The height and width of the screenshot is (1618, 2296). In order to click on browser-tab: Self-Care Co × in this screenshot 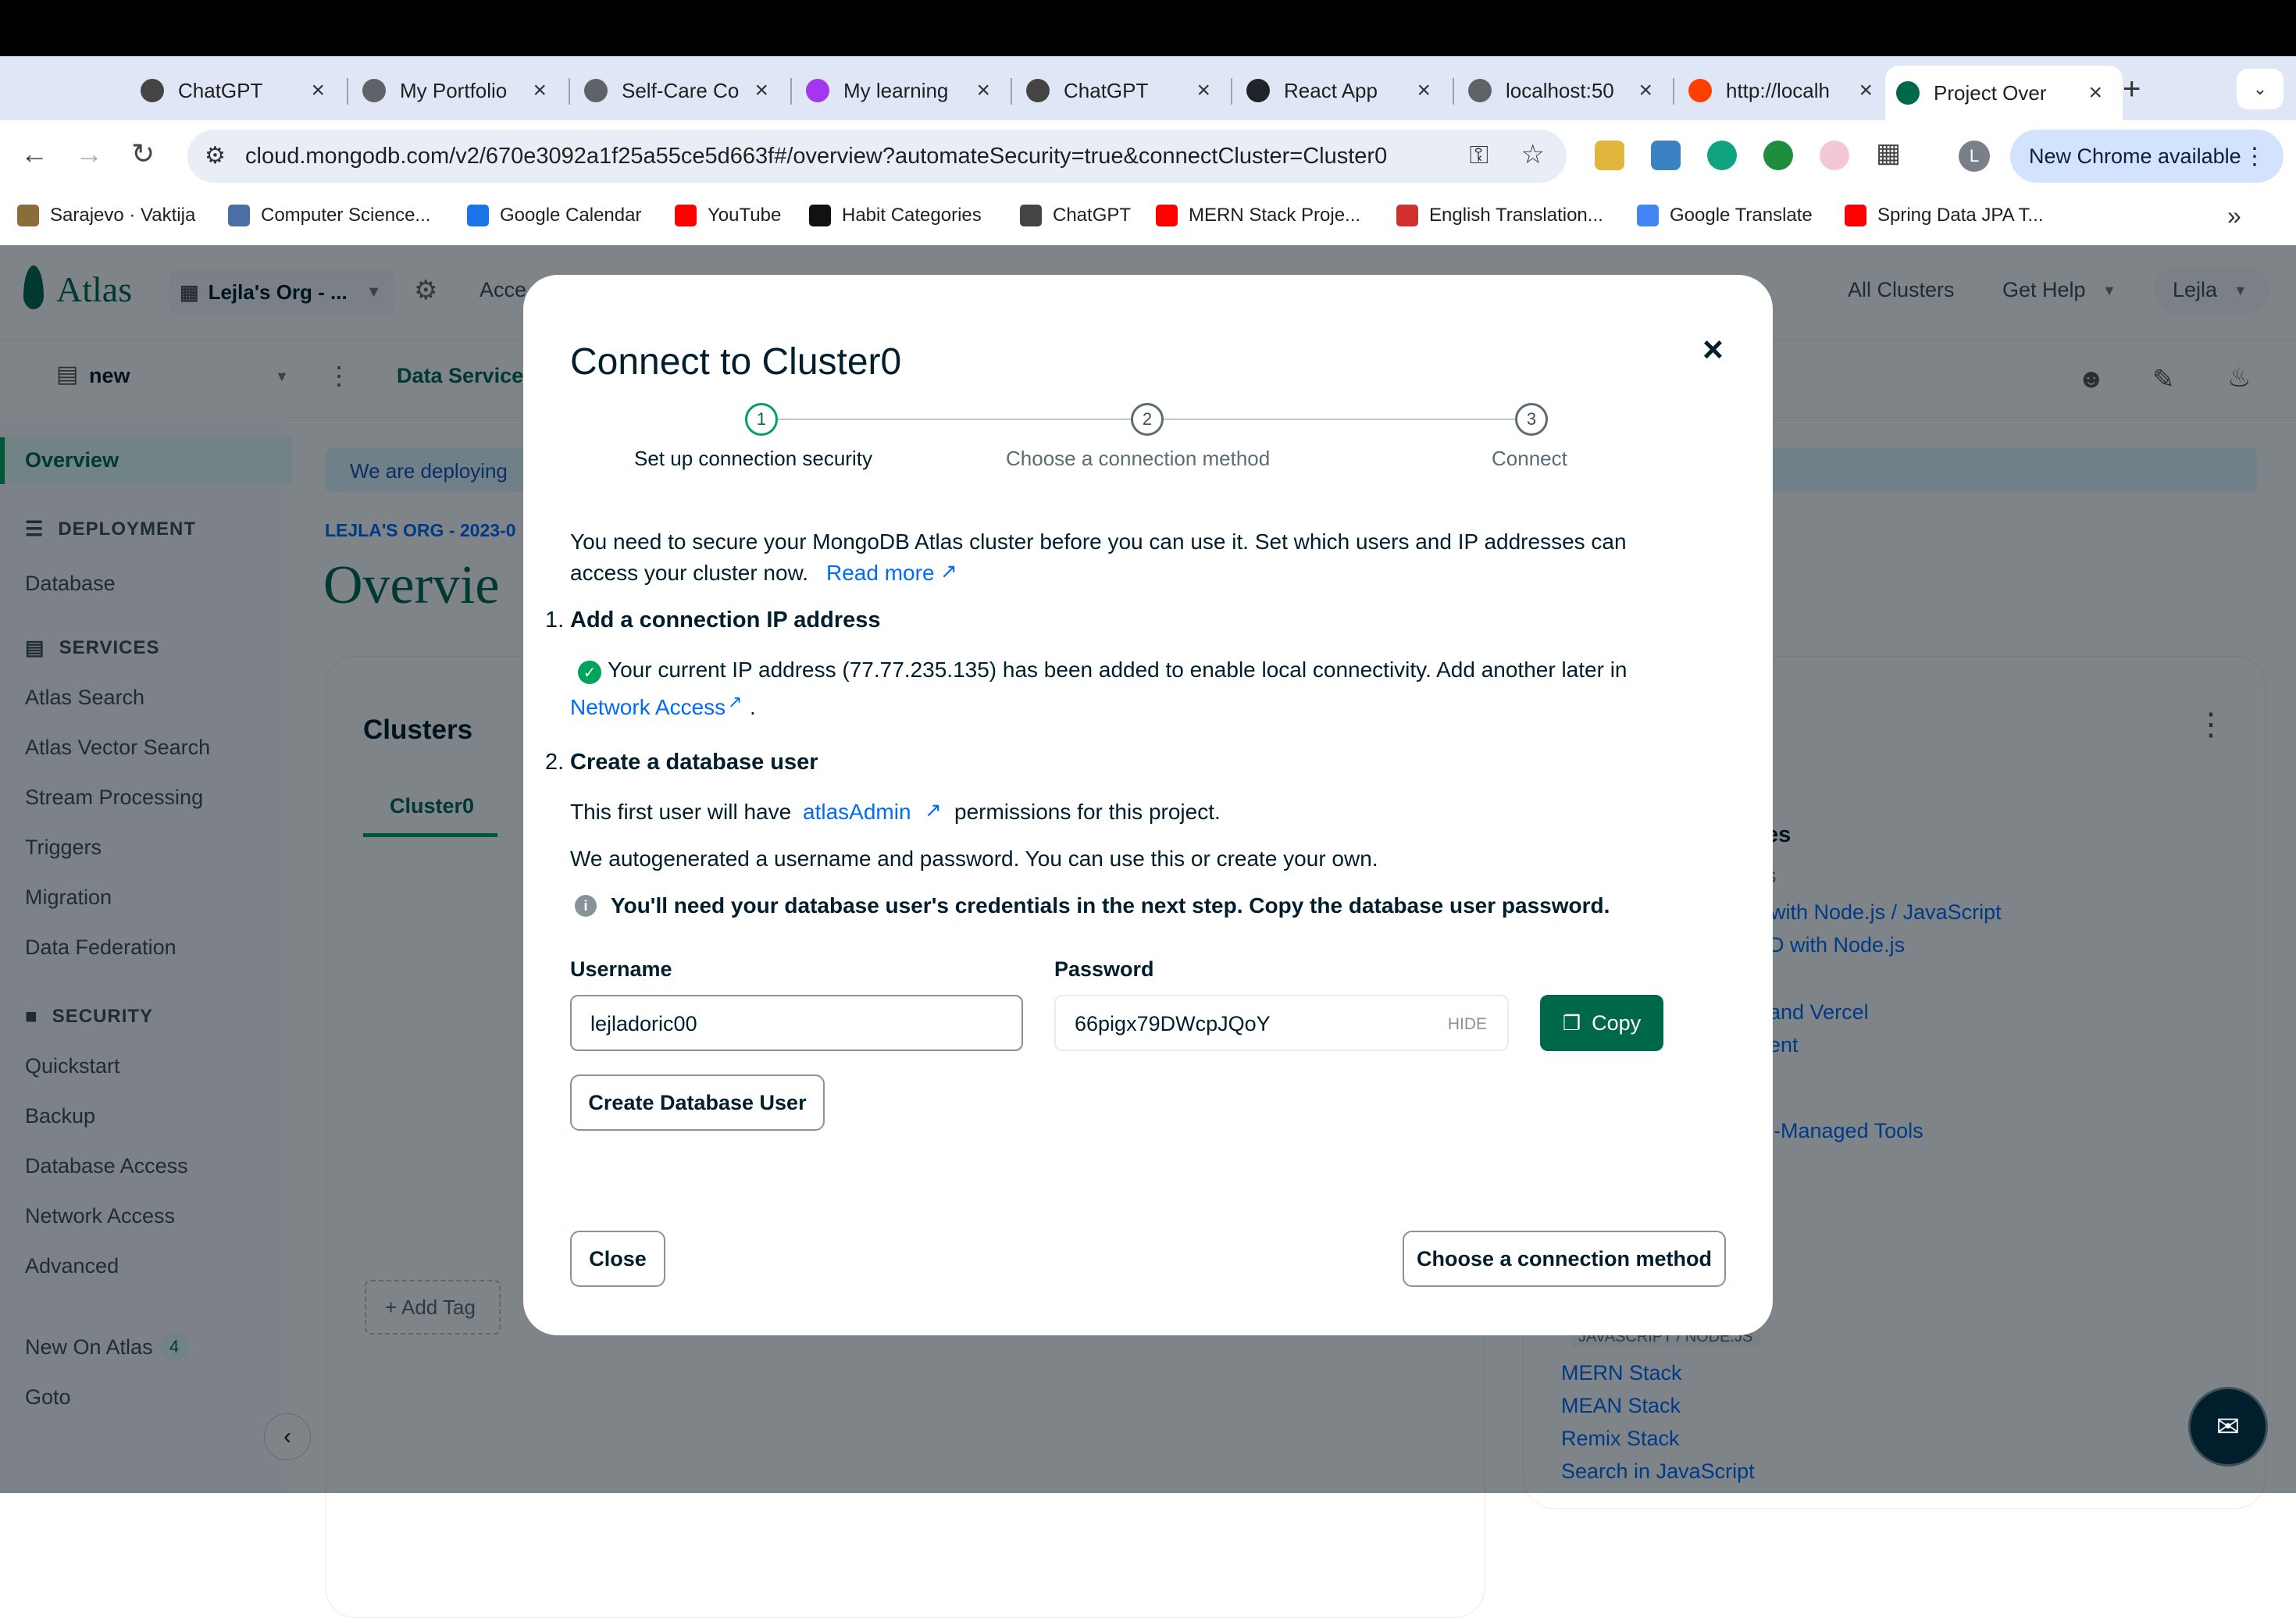, I will do `click(681, 91)`.